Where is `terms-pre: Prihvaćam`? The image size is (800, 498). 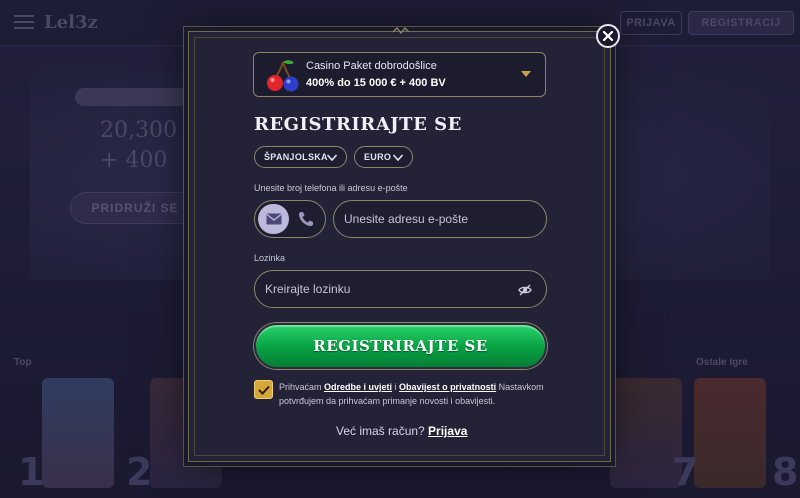 terms-pre: Prihvaćam is located at coordinates (302, 387).